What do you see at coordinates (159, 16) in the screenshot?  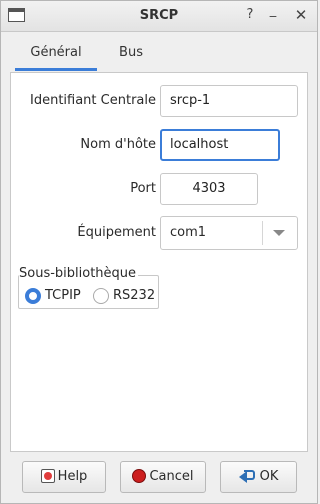 I see `title-bar: SRCP ? _ ✕` at bounding box center [159, 16].